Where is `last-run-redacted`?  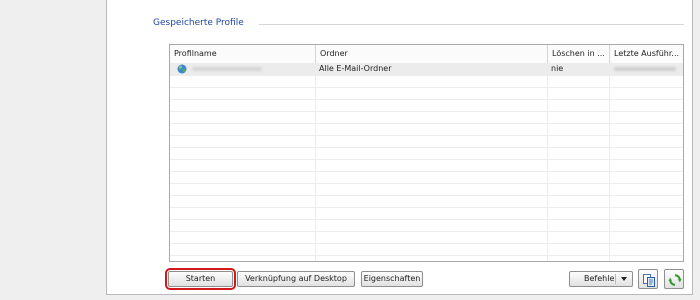 last-run-redacted is located at coordinates (645, 69).